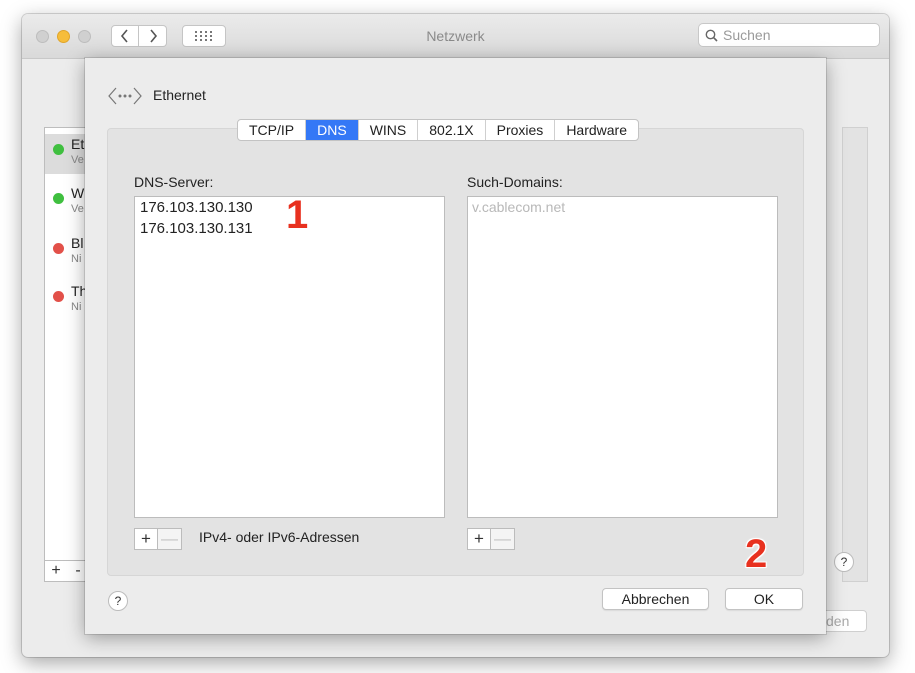  Describe the element at coordinates (711, 35) in the screenshot. I see `search-icon` at that location.